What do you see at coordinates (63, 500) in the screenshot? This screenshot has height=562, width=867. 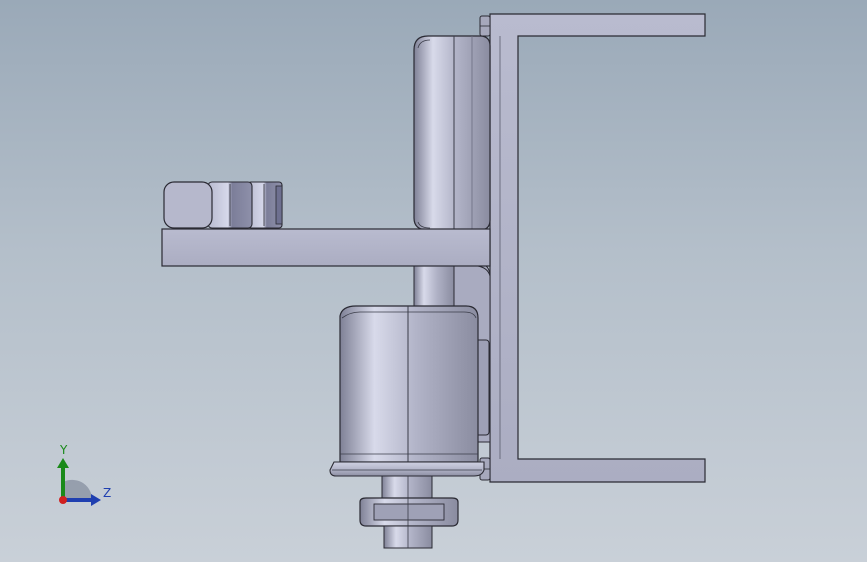 I see `x-axis-dot` at bounding box center [63, 500].